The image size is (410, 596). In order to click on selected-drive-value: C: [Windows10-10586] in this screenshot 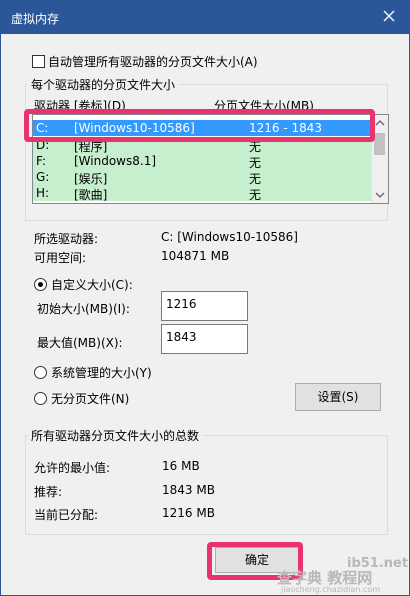, I will do `click(229, 237)`.